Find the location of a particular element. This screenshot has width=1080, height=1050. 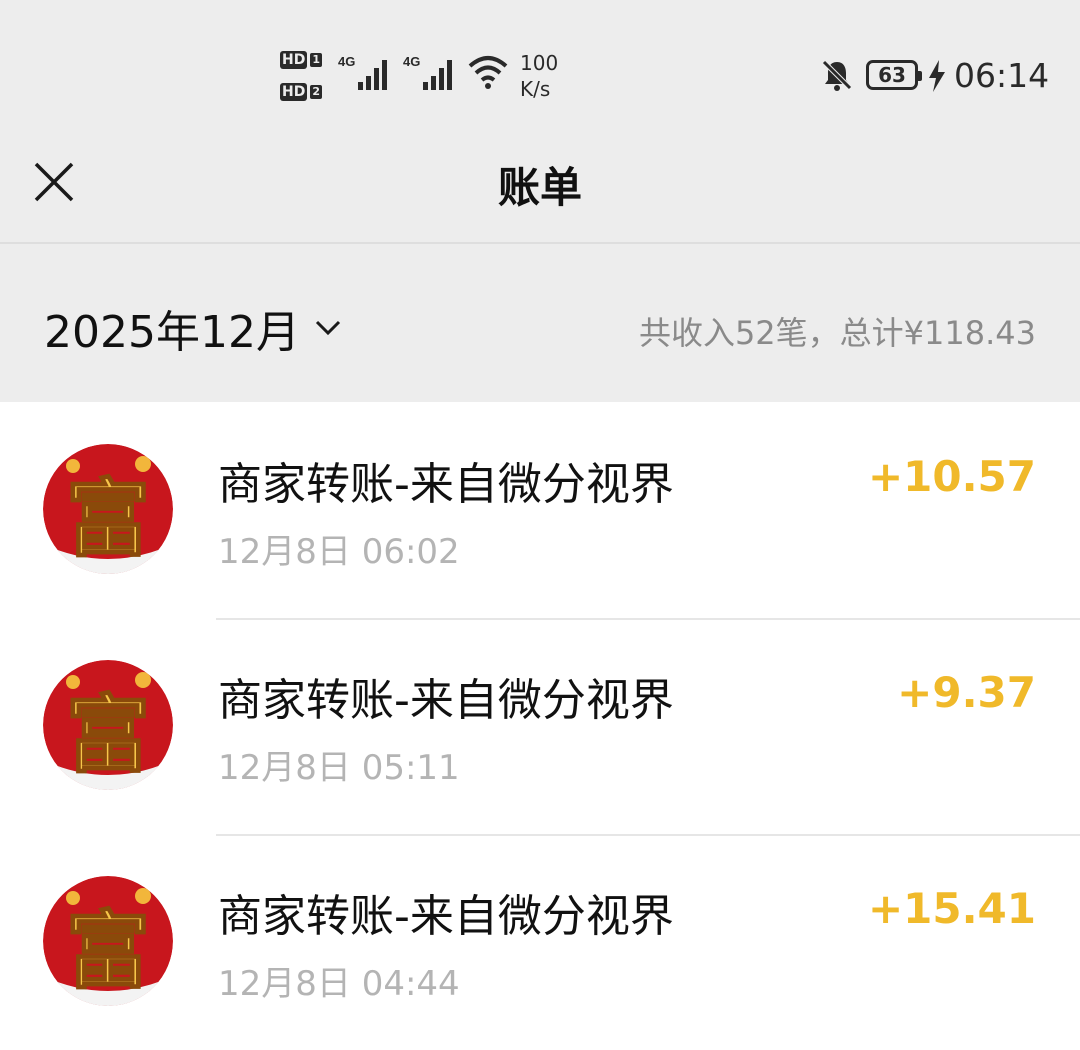

network-speed: 100 K/s is located at coordinates (539, 76).